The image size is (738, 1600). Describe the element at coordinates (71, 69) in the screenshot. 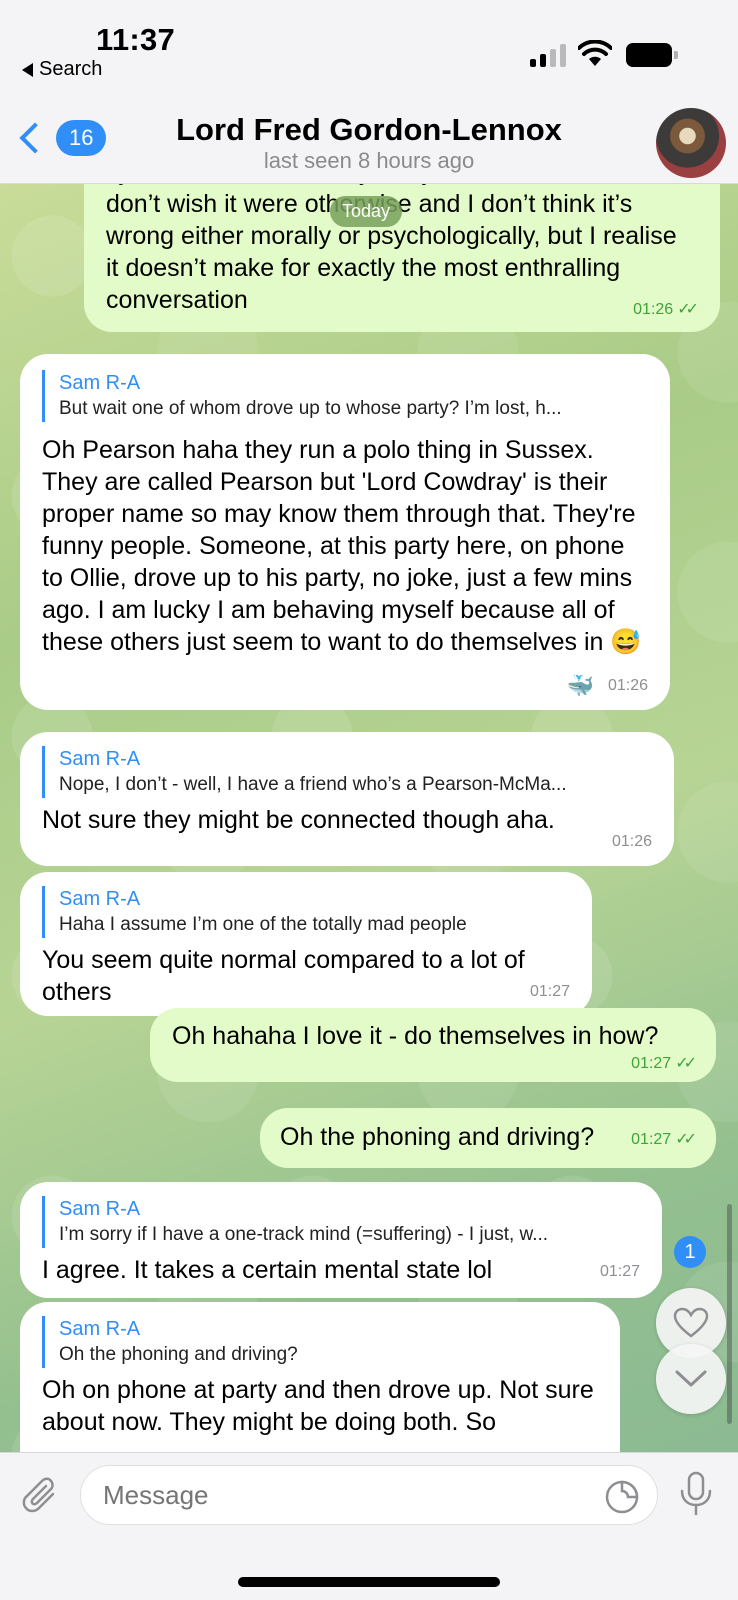

I see `back-app-label: Search` at that location.